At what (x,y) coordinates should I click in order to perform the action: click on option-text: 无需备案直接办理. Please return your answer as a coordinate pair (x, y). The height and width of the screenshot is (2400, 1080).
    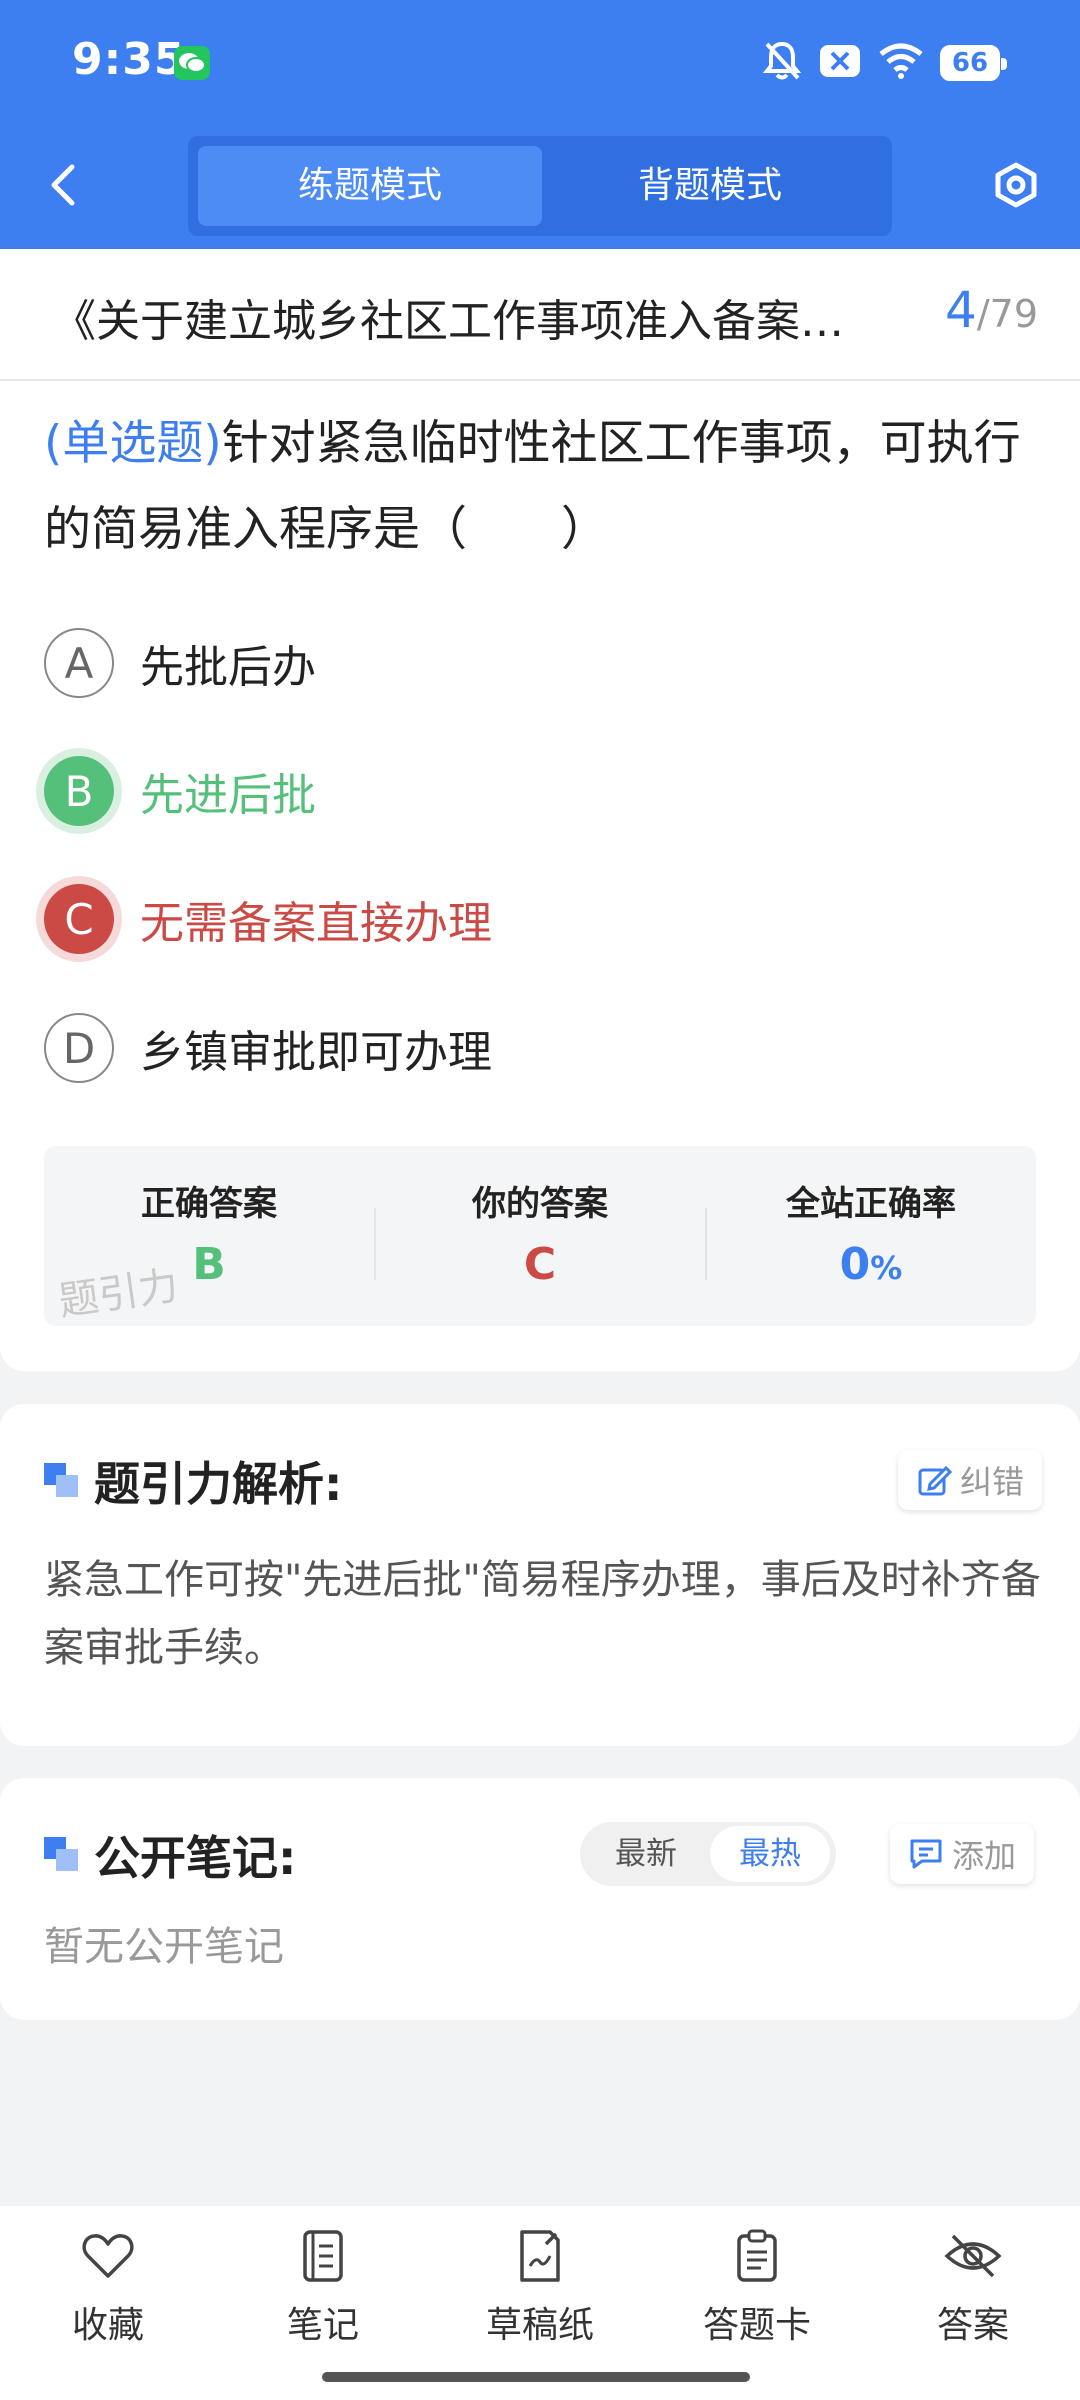
    Looking at the image, I should click on (316, 923).